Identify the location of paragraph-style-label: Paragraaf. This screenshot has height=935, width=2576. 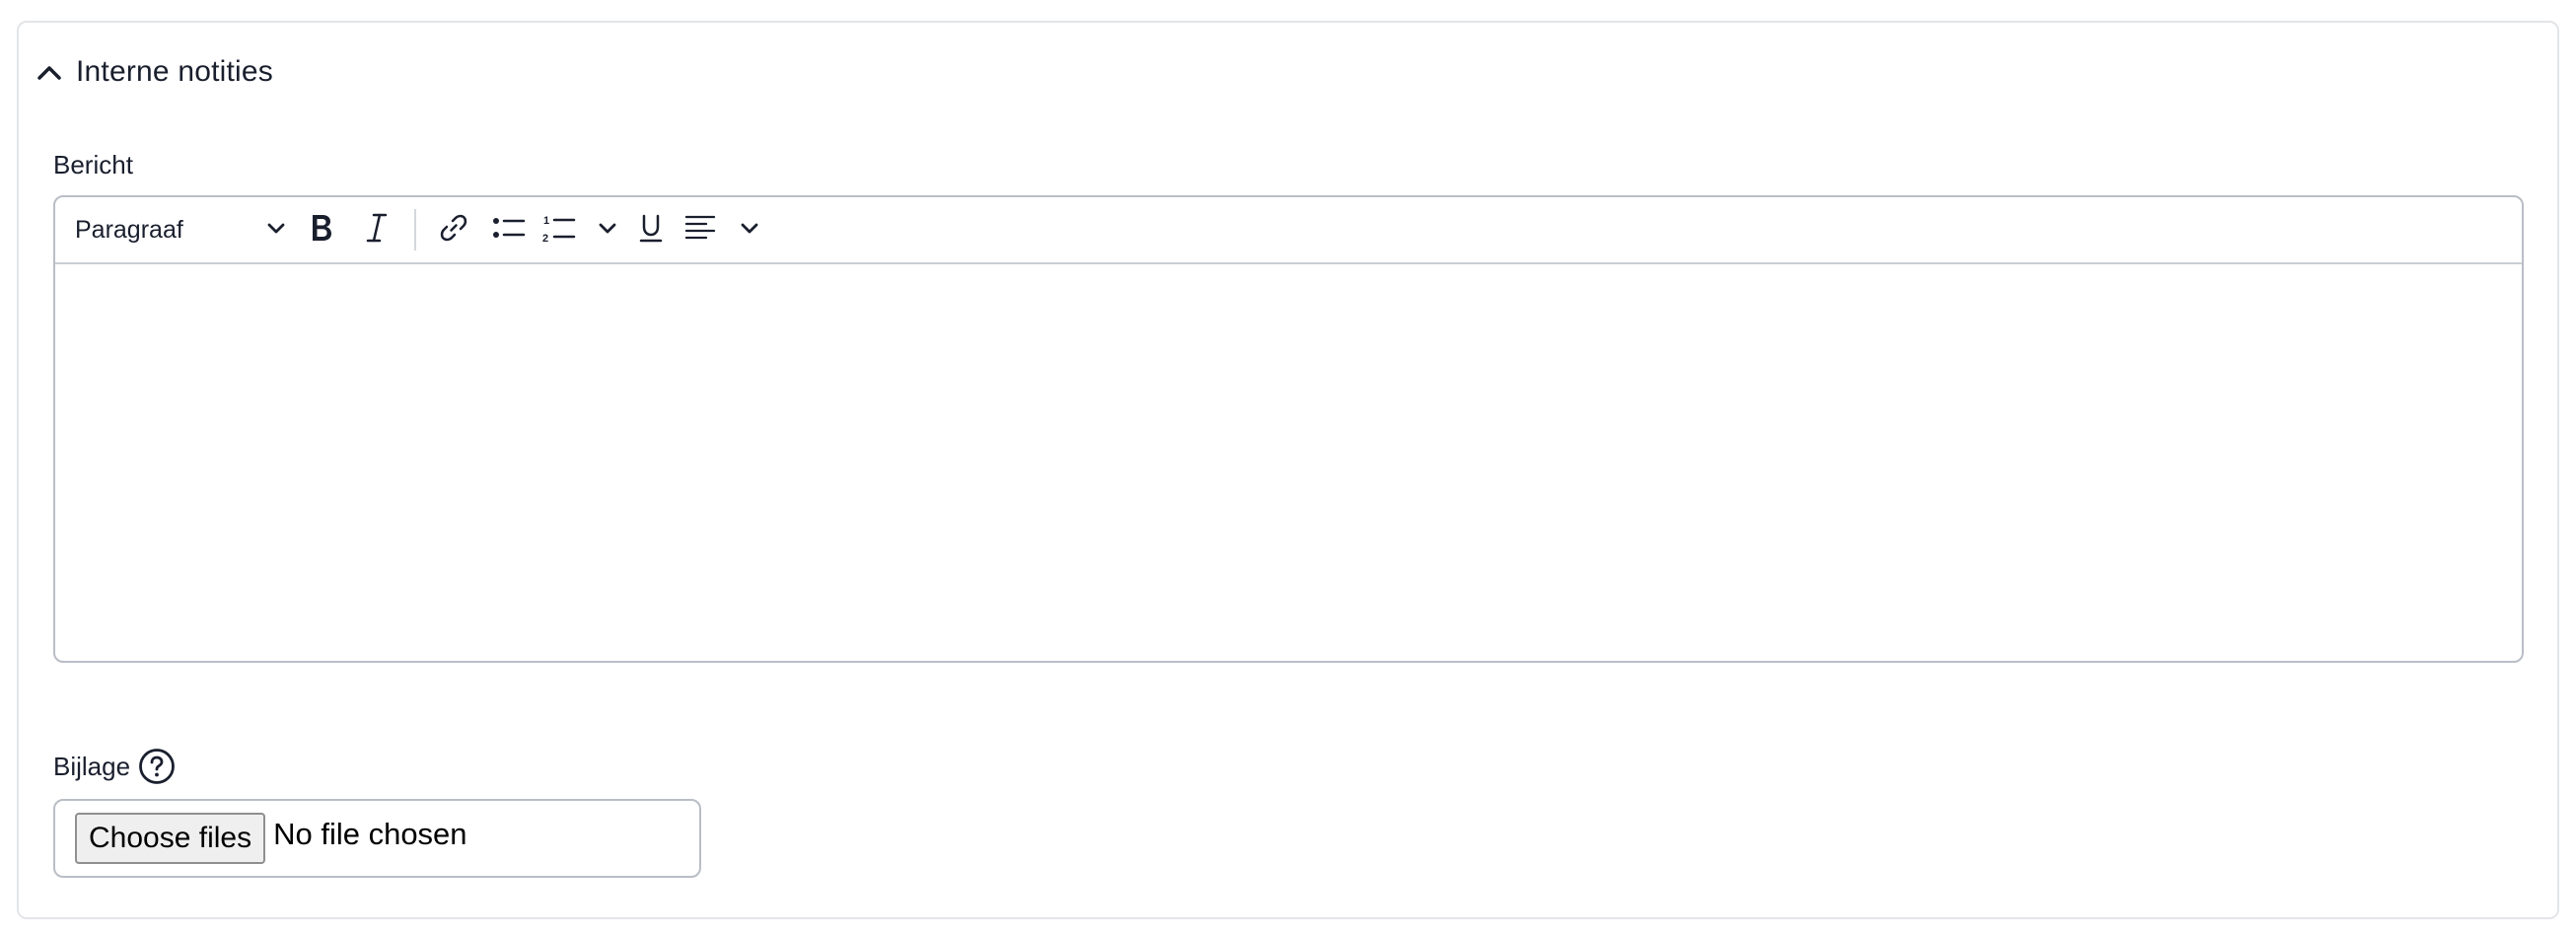
(129, 229).